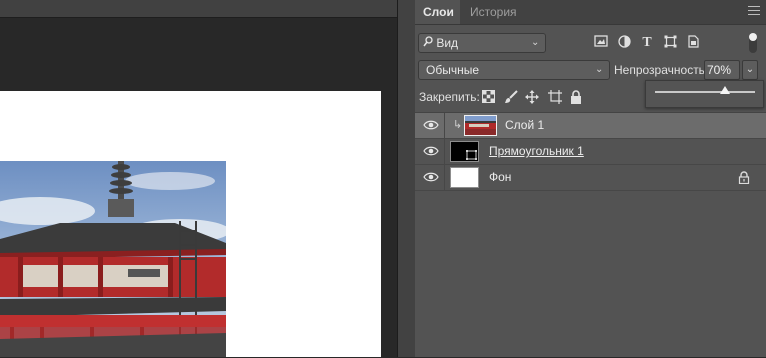 This screenshot has width=766, height=358. I want to click on document-tab-bar, so click(198, 9).